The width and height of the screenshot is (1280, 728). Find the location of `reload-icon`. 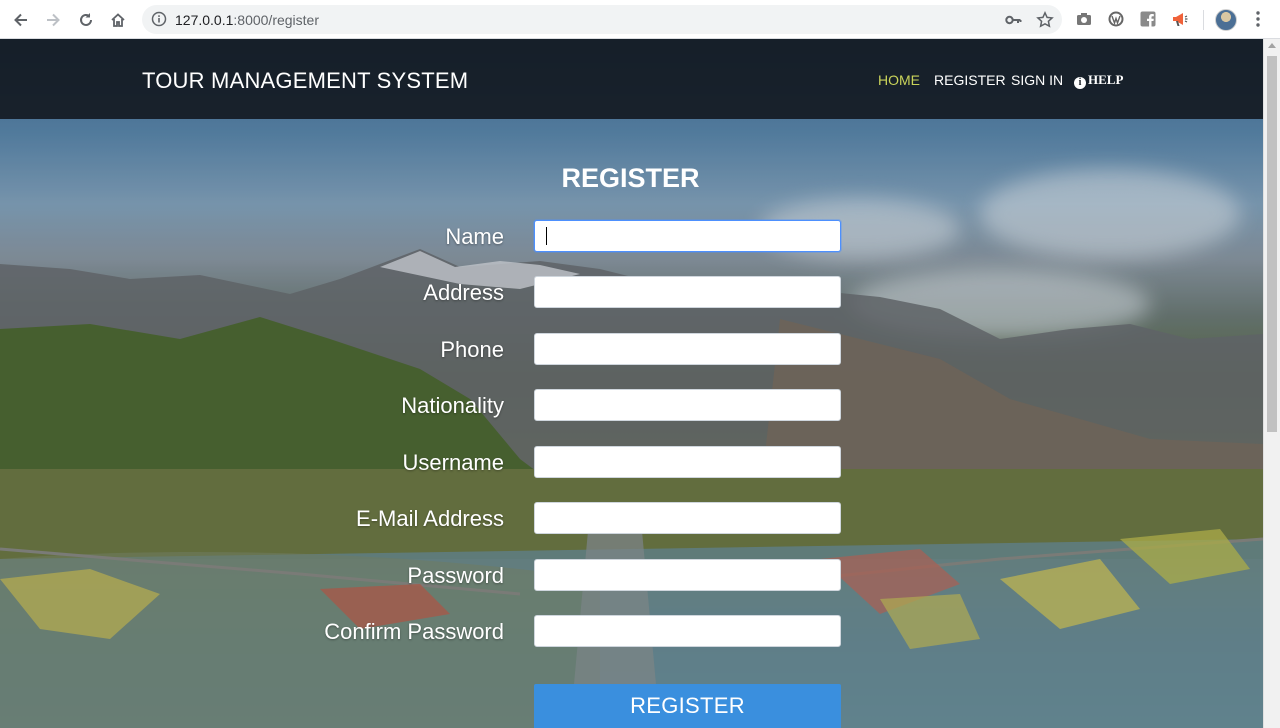

reload-icon is located at coordinates (86, 20).